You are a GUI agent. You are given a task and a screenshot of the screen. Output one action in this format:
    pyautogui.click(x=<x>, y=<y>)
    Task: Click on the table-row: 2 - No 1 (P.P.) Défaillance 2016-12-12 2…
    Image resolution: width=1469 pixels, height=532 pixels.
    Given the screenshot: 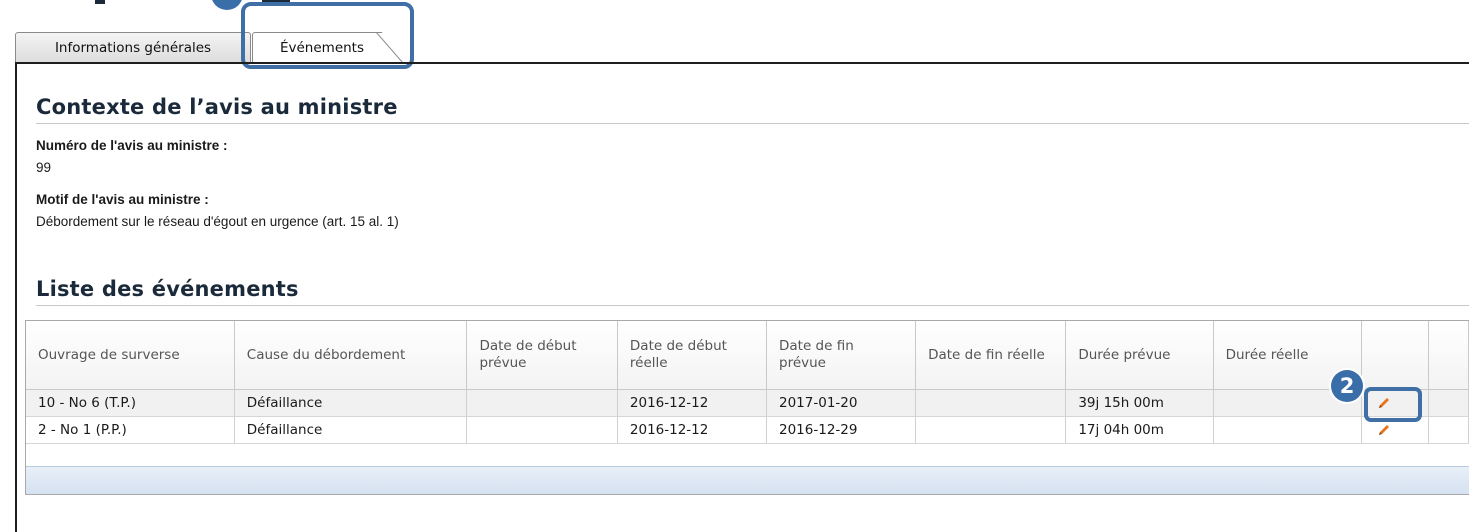 What is the action you would take?
    pyautogui.click(x=747, y=430)
    